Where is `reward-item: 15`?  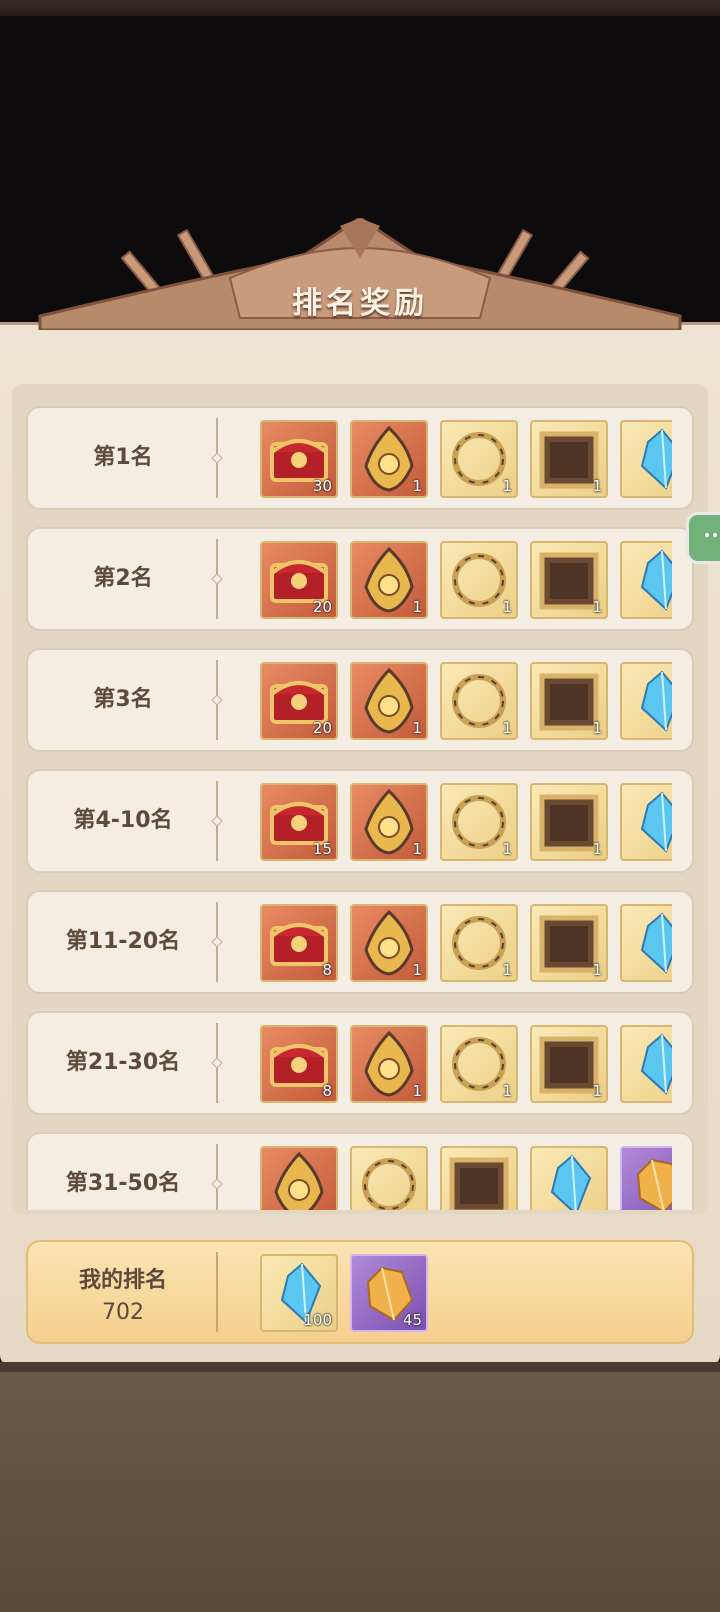
reward-item: 15 is located at coordinates (299, 822).